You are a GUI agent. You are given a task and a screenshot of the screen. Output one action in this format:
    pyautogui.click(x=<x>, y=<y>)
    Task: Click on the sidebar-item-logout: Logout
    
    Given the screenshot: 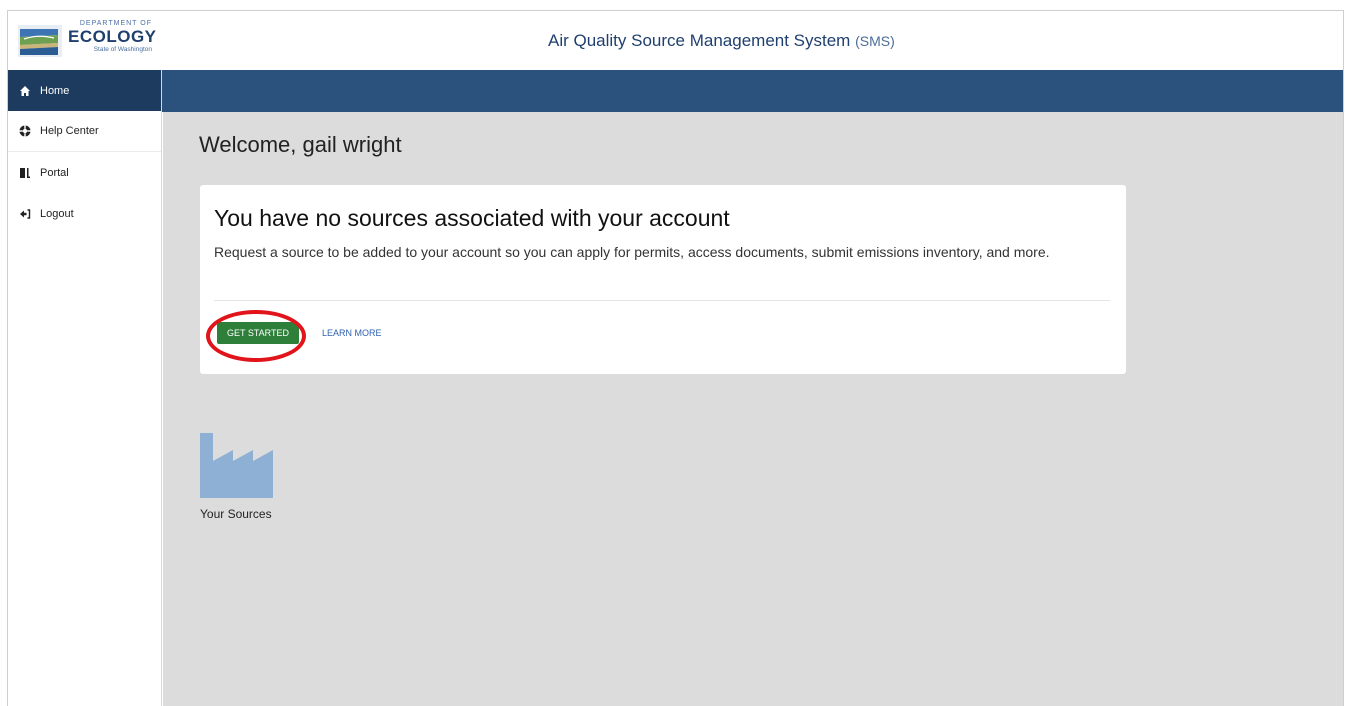 What is the action you would take?
    pyautogui.click(x=84, y=213)
    